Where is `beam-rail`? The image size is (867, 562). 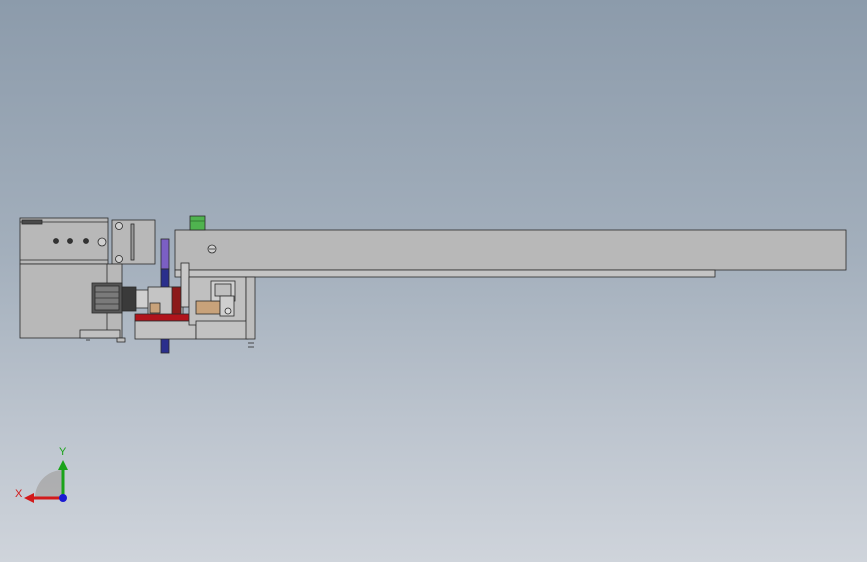
beam-rail is located at coordinates (445, 273).